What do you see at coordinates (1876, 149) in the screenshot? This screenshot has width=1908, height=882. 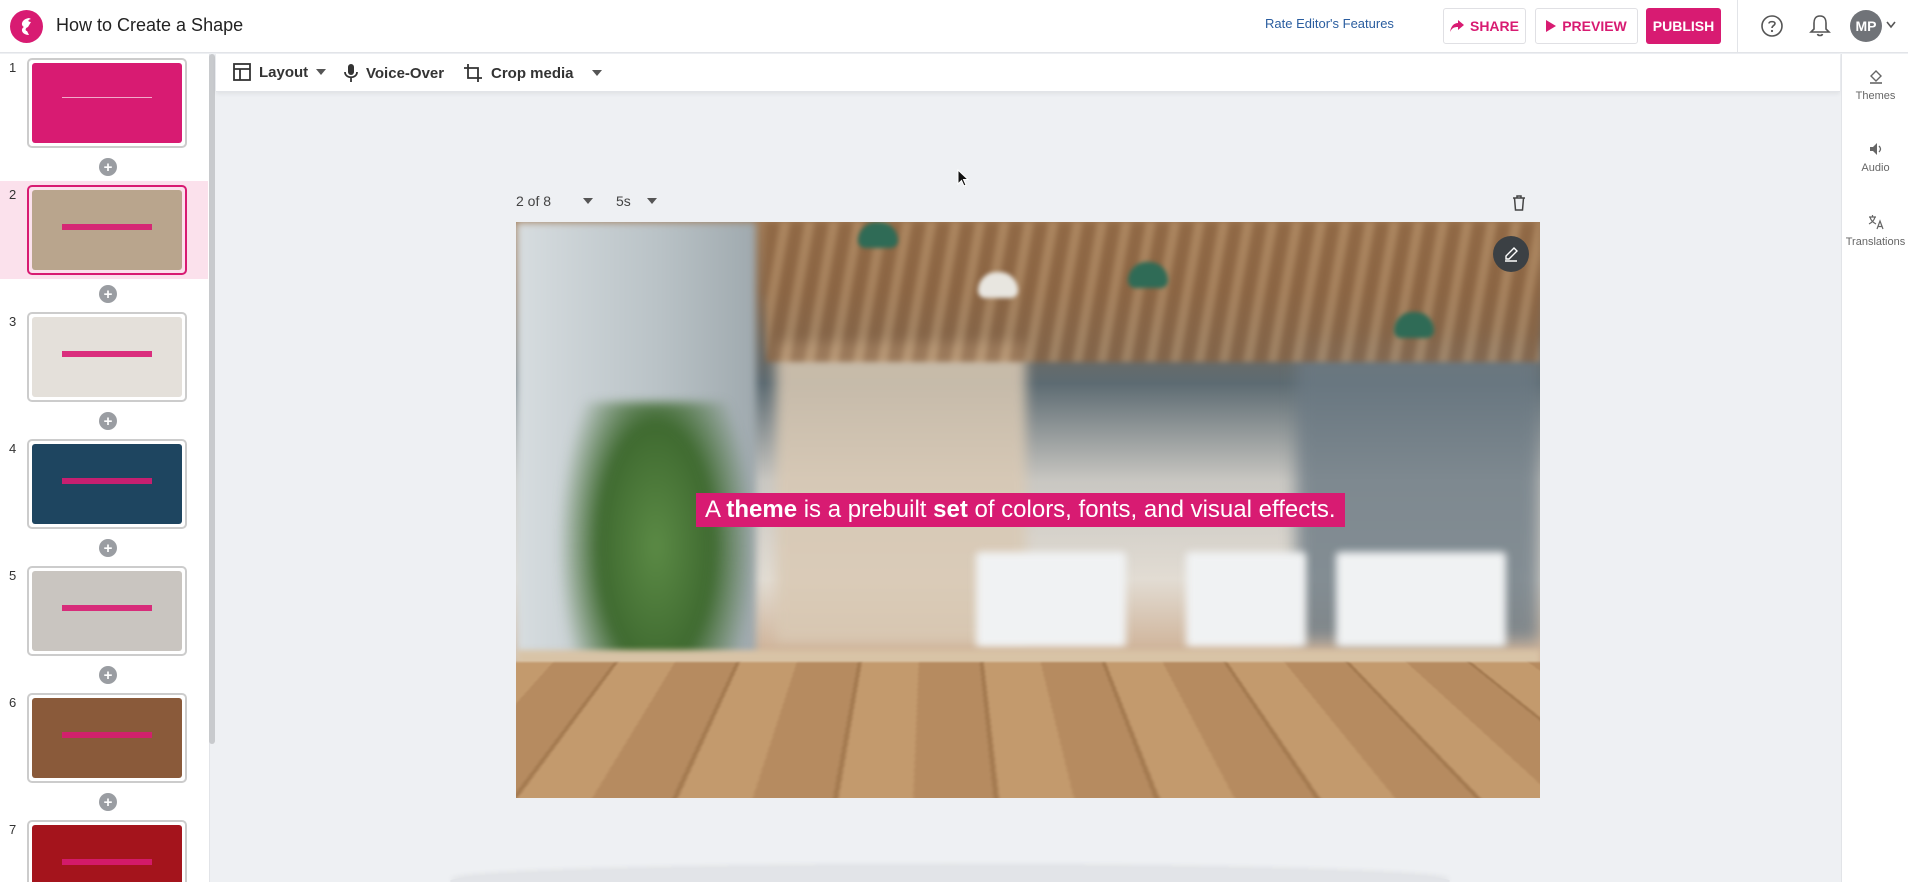 I see `speaker-icon` at bounding box center [1876, 149].